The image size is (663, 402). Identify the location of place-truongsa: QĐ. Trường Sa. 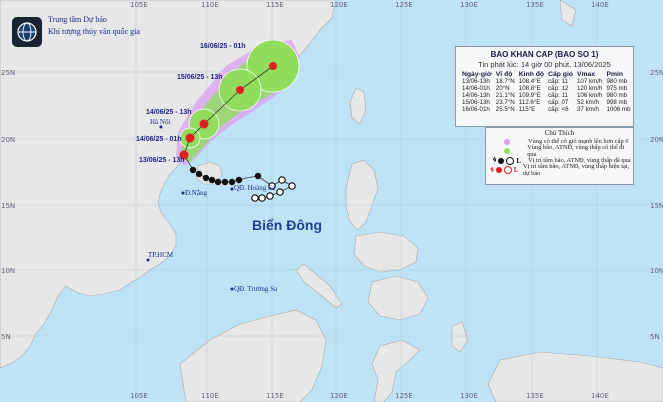
(256, 289).